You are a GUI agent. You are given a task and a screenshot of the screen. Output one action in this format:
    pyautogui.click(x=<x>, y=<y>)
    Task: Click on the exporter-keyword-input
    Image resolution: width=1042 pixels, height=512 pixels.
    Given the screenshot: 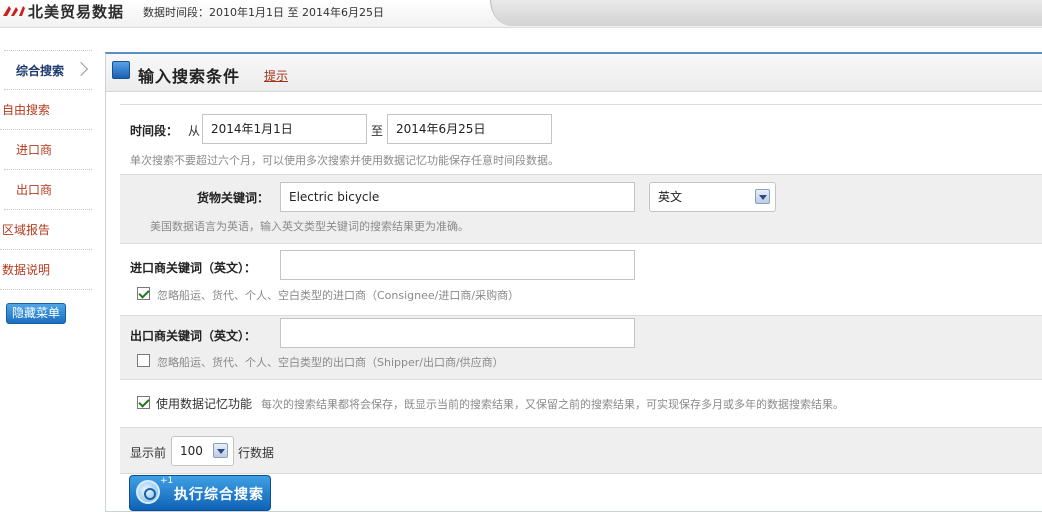 What is the action you would take?
    pyautogui.click(x=457, y=333)
    